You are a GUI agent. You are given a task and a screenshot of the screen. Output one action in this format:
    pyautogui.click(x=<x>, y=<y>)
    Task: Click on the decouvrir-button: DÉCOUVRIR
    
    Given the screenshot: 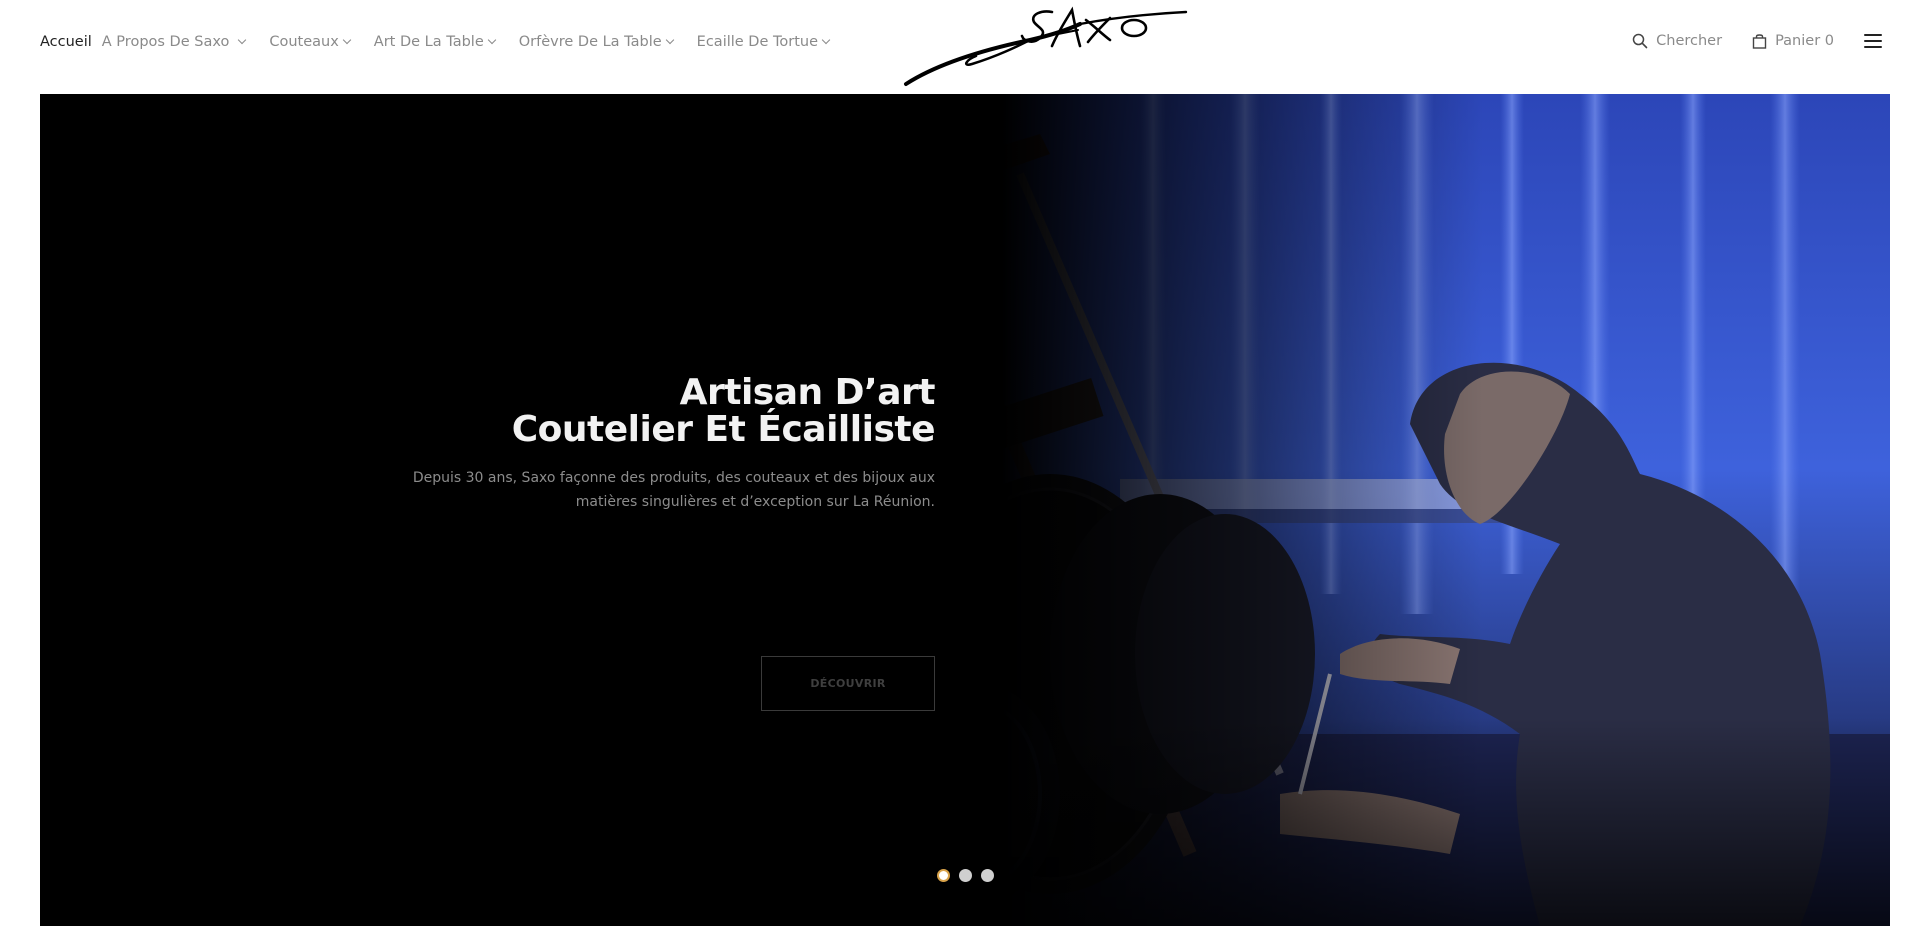 What is the action you would take?
    pyautogui.click(x=848, y=683)
    